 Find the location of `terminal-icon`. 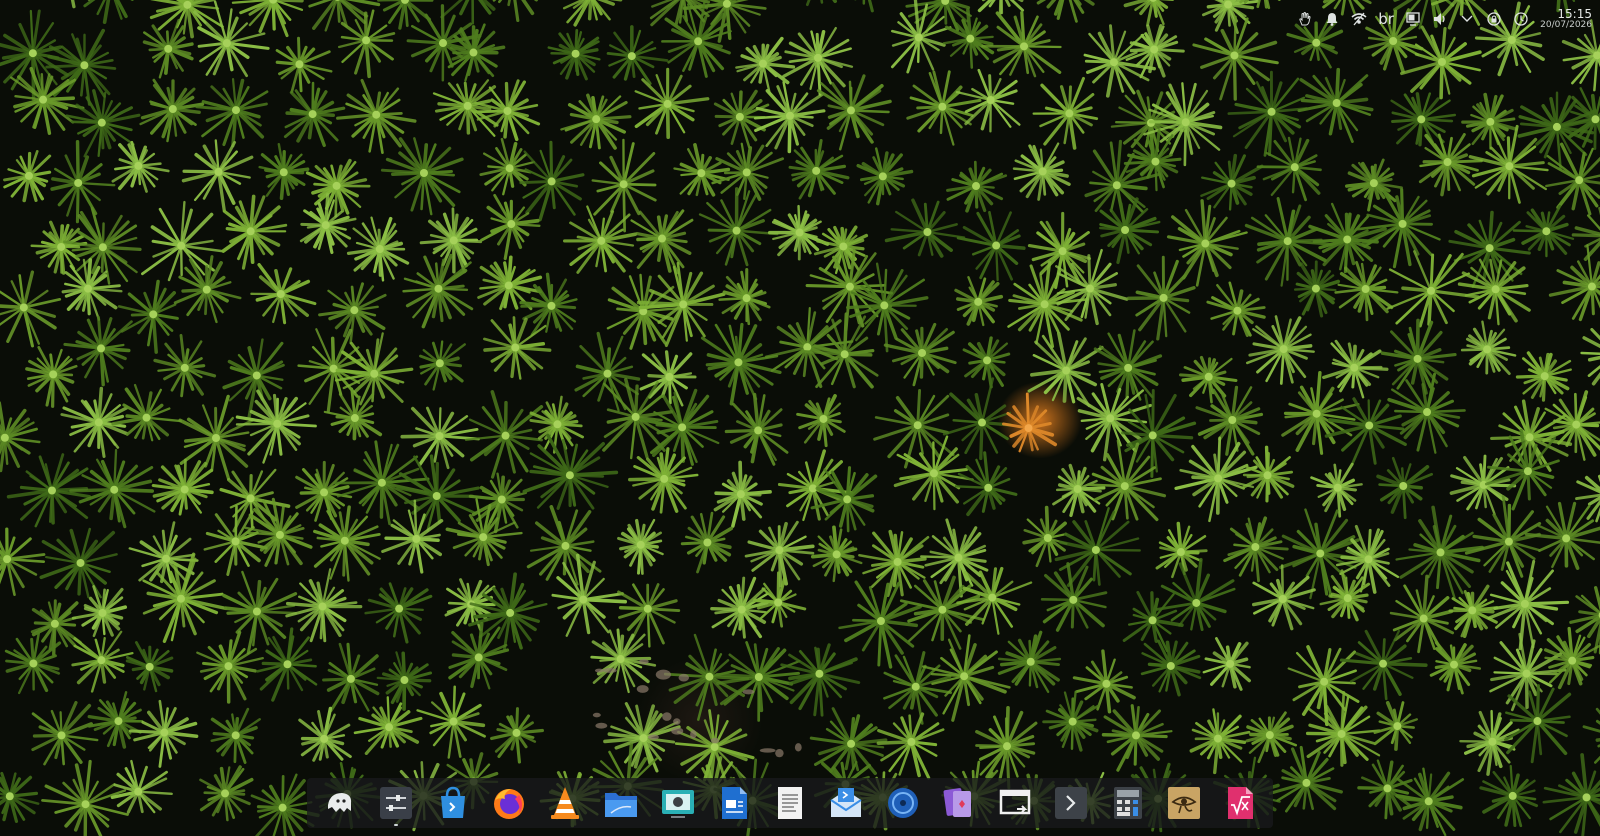

terminal-icon is located at coordinates (1071, 803).